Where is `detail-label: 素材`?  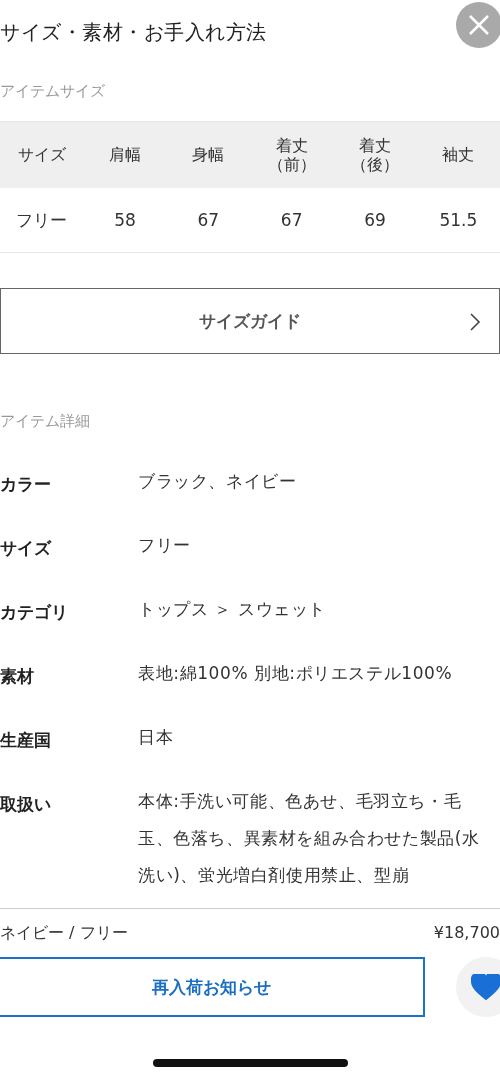 detail-label: 素材 is located at coordinates (17, 676).